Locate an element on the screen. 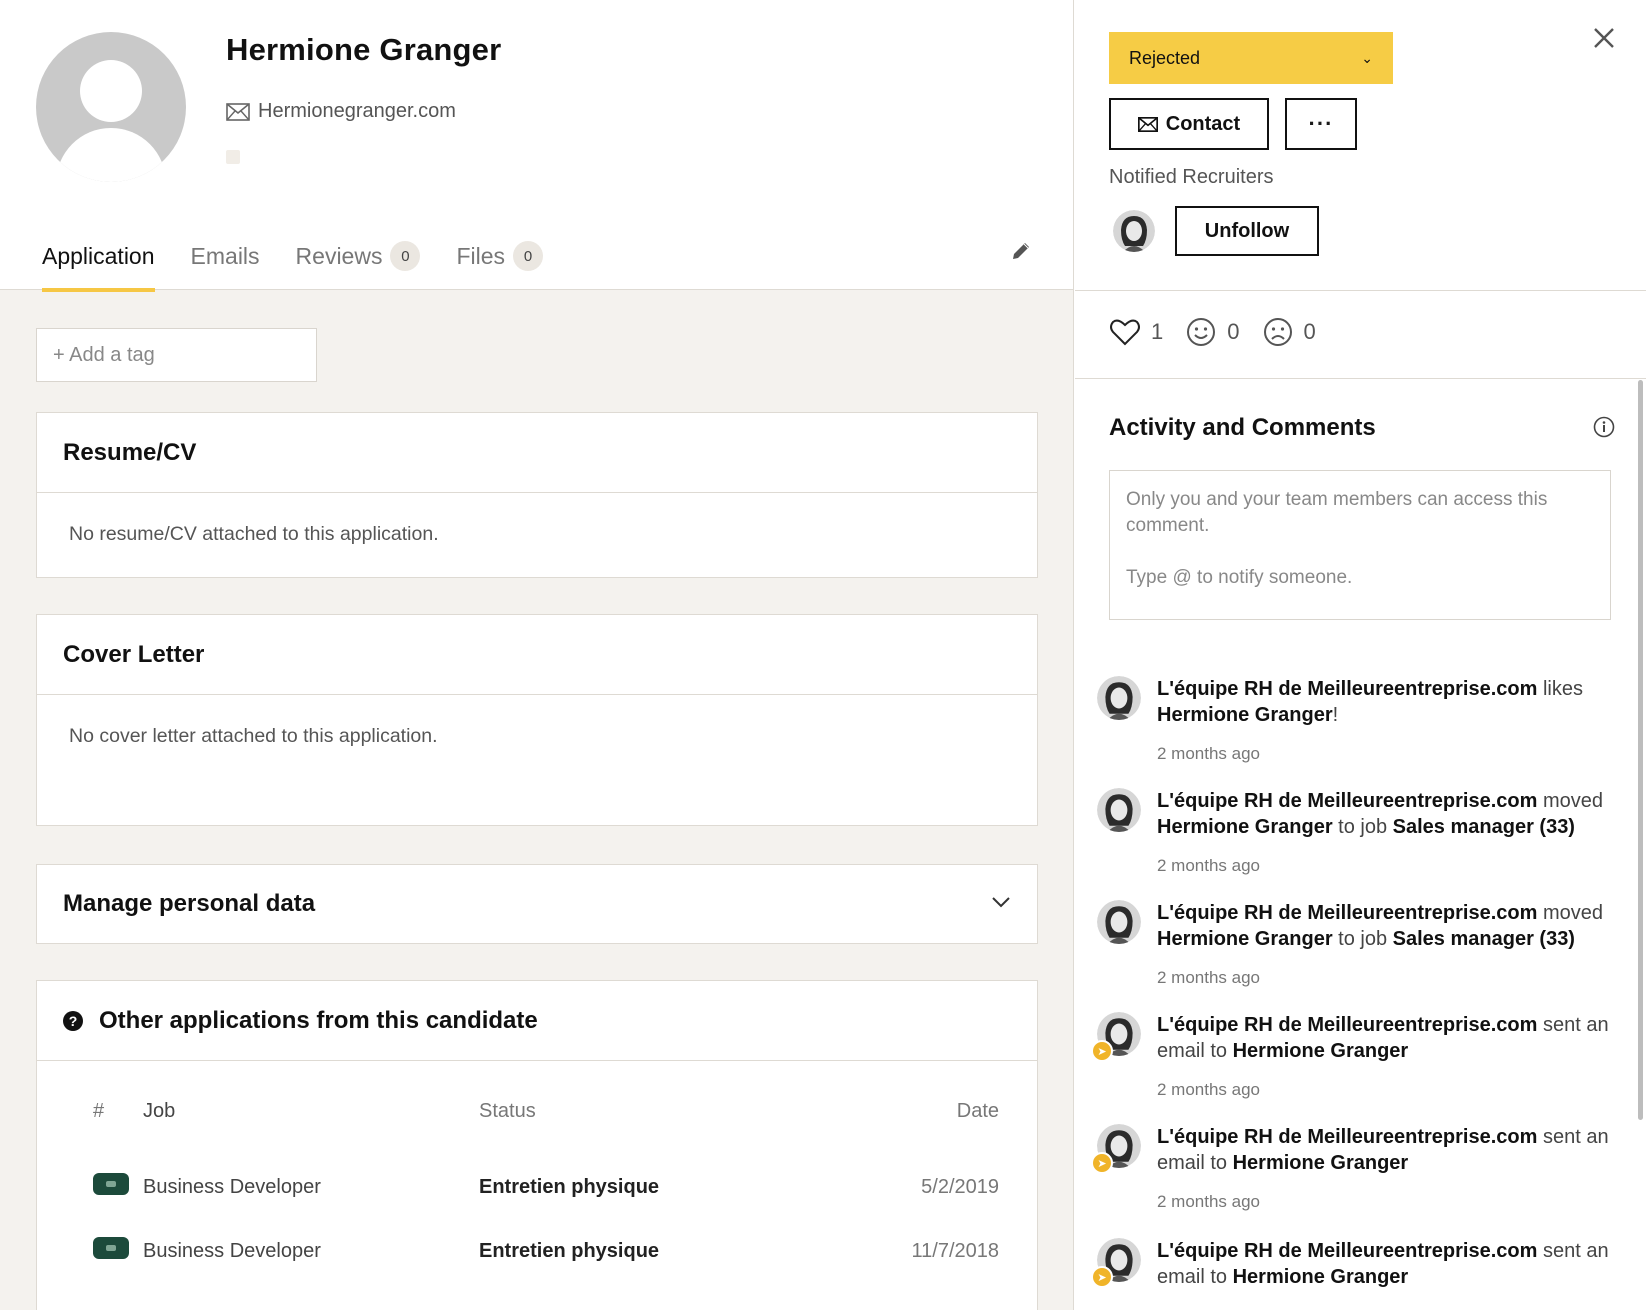 The width and height of the screenshot is (1646, 1310). reactions-bar: 1 0 0 is located at coordinates (1216, 332).